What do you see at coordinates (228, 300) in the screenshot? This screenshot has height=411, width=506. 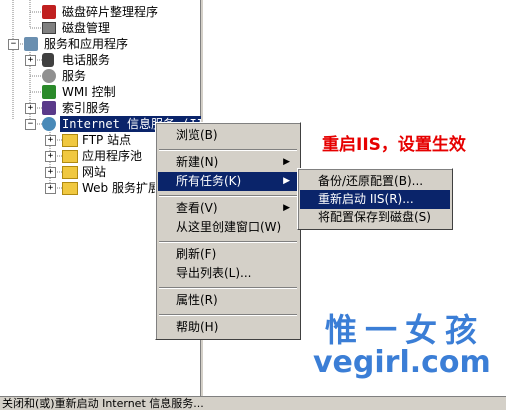 I see `menu-item-properties: 属性(R)` at bounding box center [228, 300].